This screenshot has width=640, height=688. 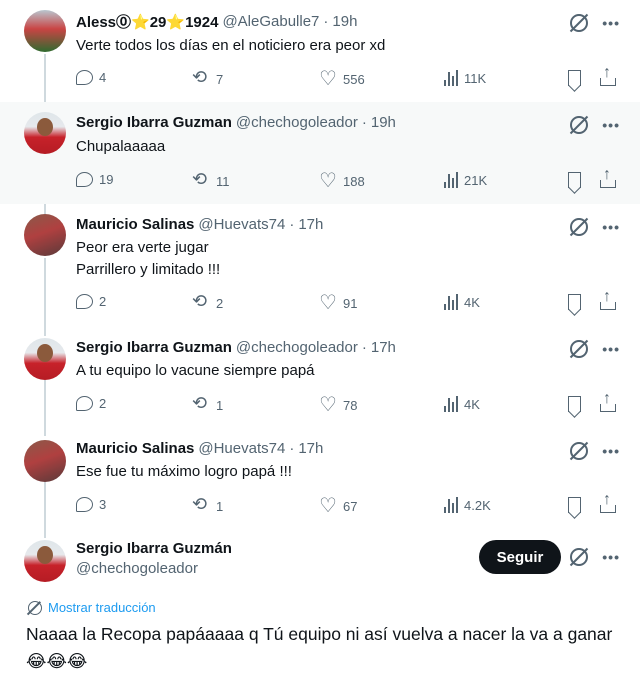 I want to click on views-count: 21K, so click(x=476, y=180).